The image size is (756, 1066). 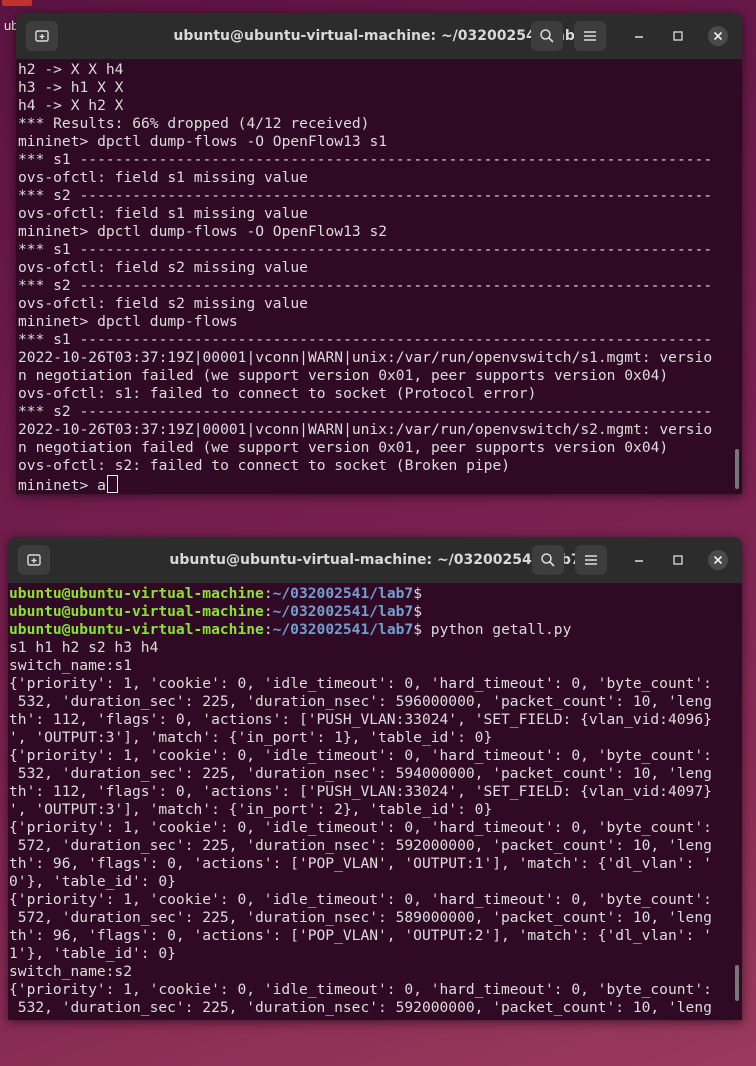 I want to click on terminal-line: 1'}, 'table_id': 0}, so click(x=92, y=953).